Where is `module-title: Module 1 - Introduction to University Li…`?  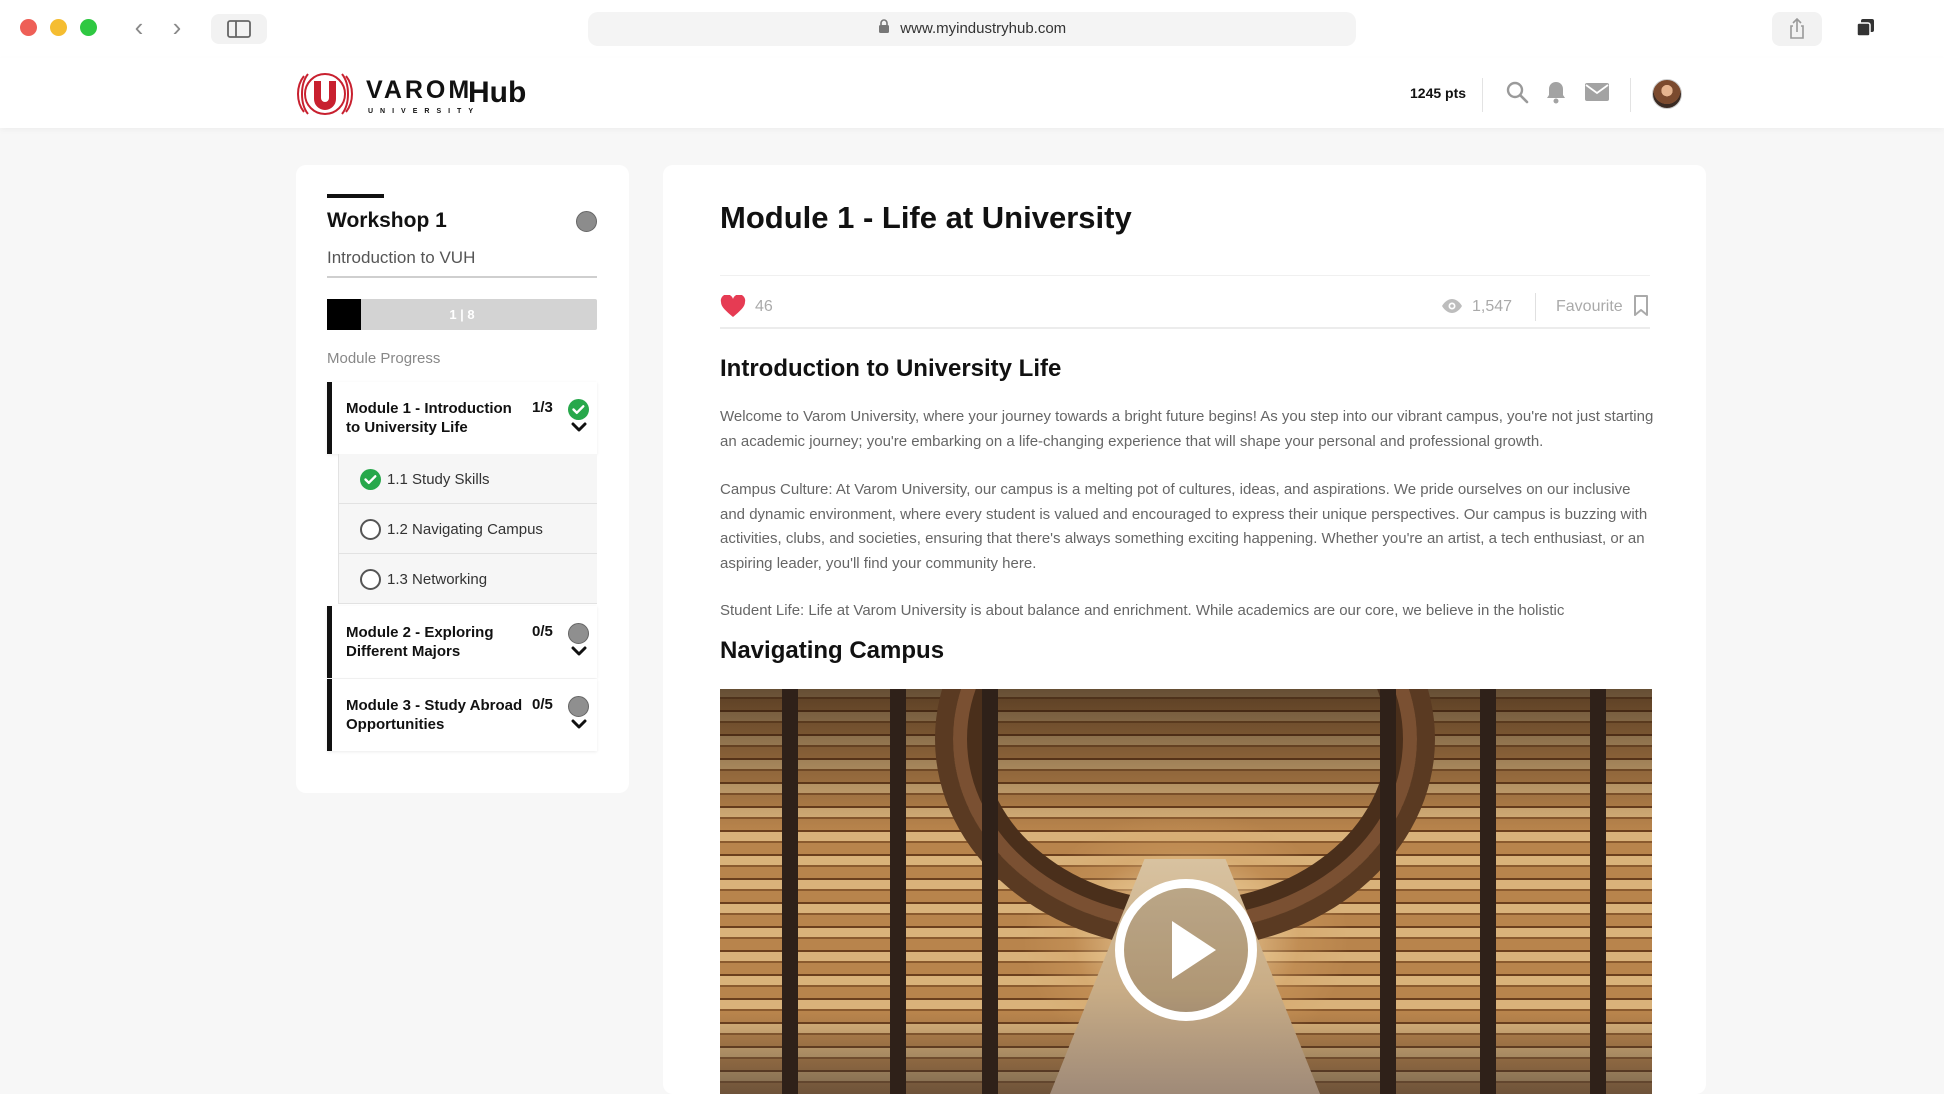 module-title: Module 1 - Introduction to University Li… is located at coordinates (429, 418).